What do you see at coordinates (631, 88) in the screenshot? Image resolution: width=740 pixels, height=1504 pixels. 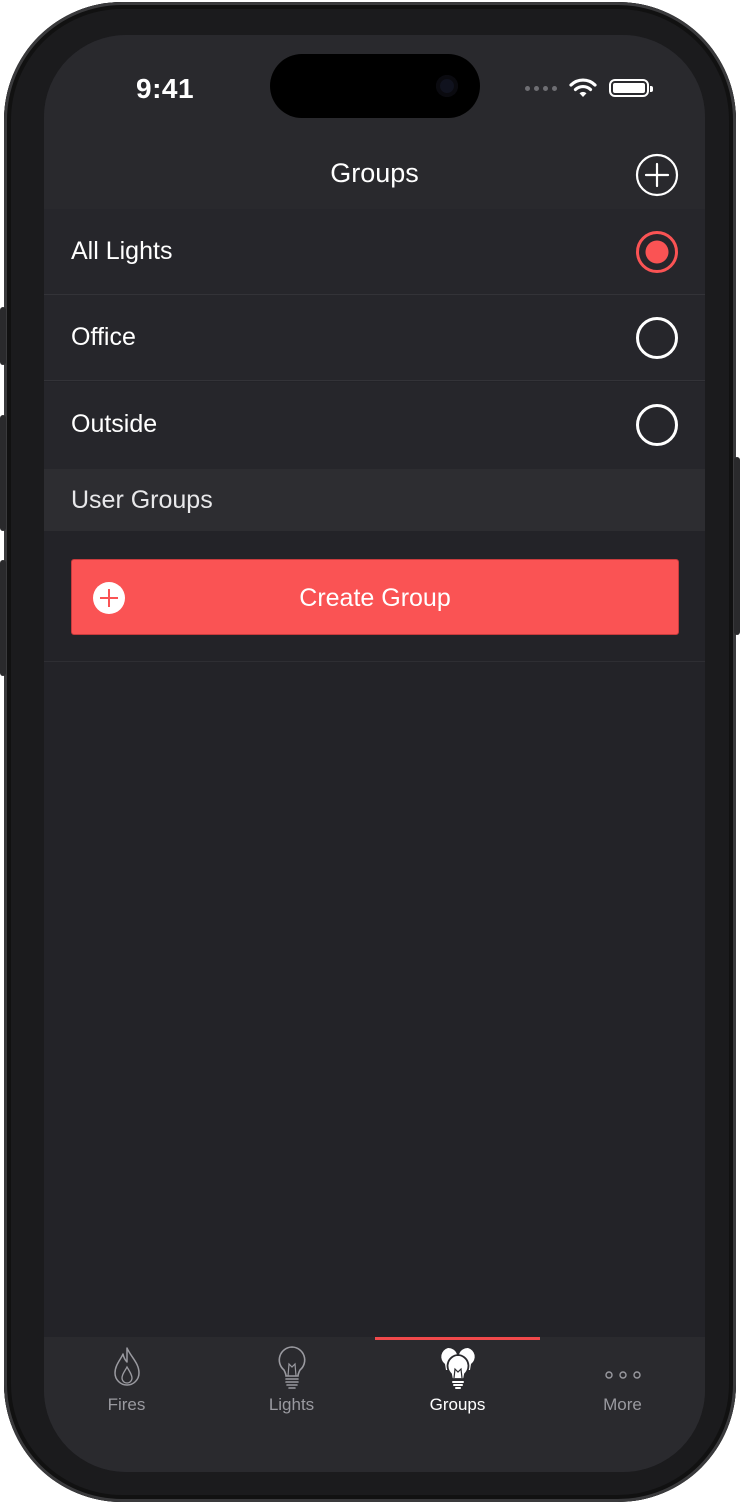 I see `battery-icon` at bounding box center [631, 88].